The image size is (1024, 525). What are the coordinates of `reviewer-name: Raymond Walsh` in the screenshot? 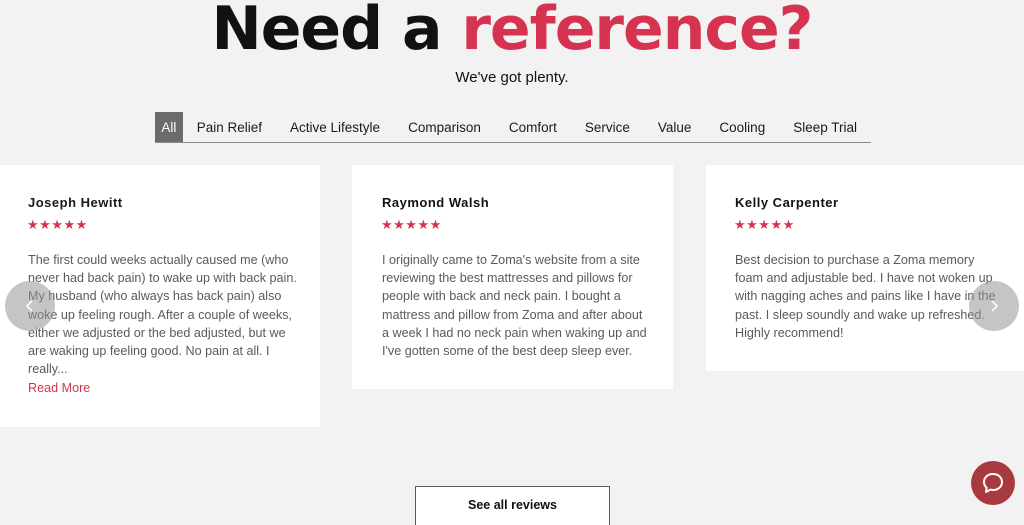 It's located at (436, 202).